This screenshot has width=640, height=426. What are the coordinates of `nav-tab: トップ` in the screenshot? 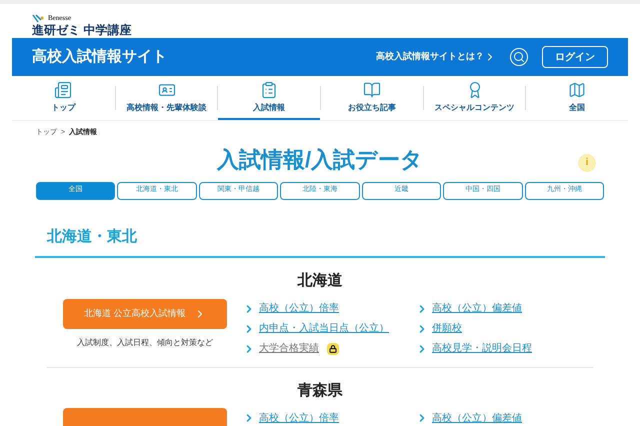 It's located at (63, 98).